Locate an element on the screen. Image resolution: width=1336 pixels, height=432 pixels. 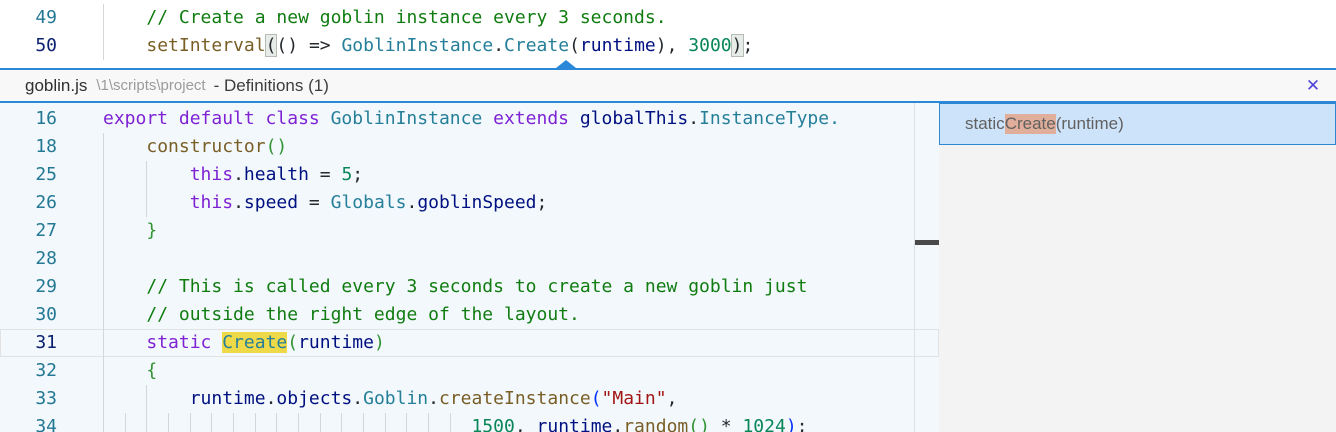
code-token: Create is located at coordinates (537, 45).